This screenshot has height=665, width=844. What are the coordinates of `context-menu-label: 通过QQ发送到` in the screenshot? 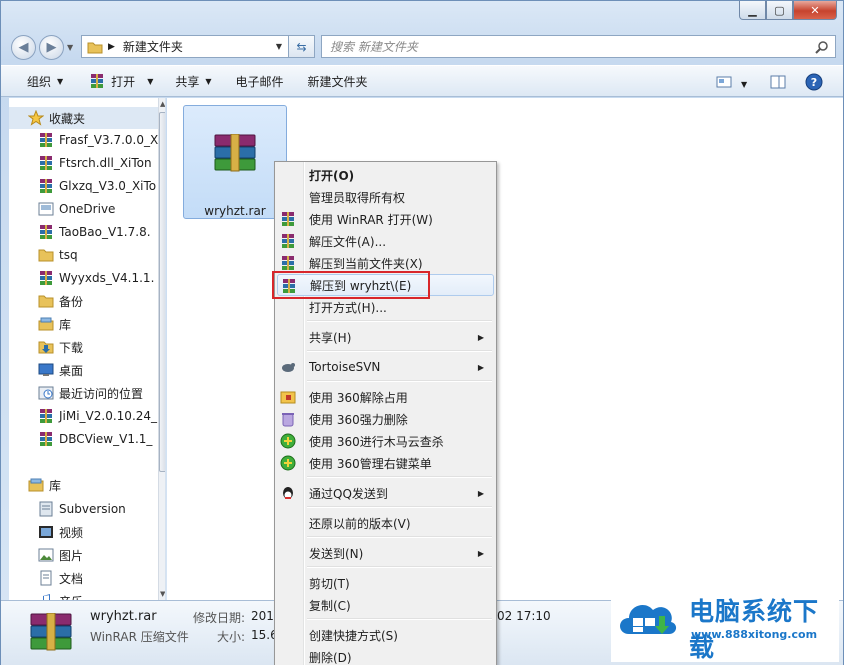 It's located at (348, 493).